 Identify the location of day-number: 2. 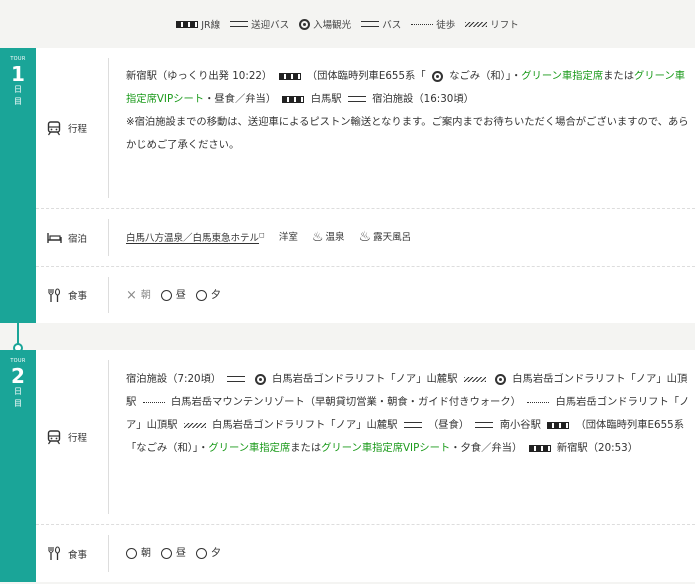
(18, 376).